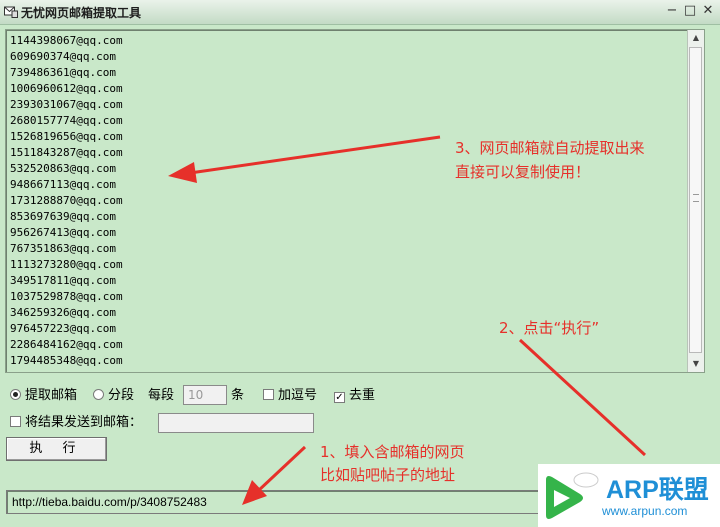  Describe the element at coordinates (11, 12) in the screenshot. I see `app-icon` at that location.